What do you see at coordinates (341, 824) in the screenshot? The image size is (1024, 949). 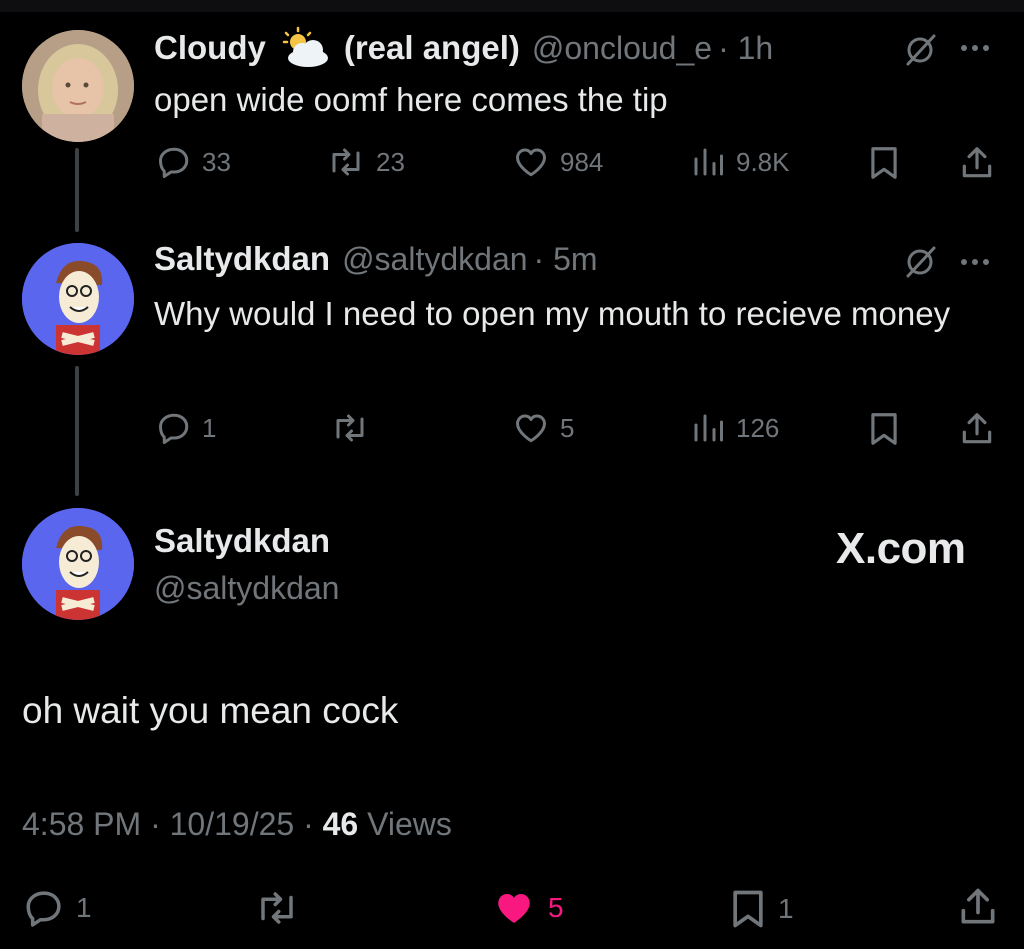 I see `views-count: 46` at bounding box center [341, 824].